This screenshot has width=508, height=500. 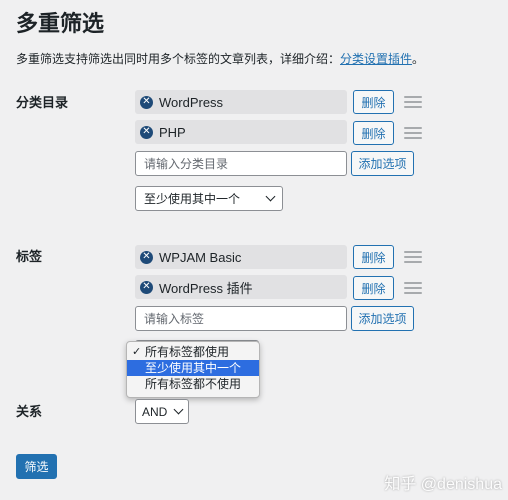 I want to click on description-text: 多重筛选支持筛选出同时用多个标签的文章列表，详细介绍：, so click(x=178, y=59).